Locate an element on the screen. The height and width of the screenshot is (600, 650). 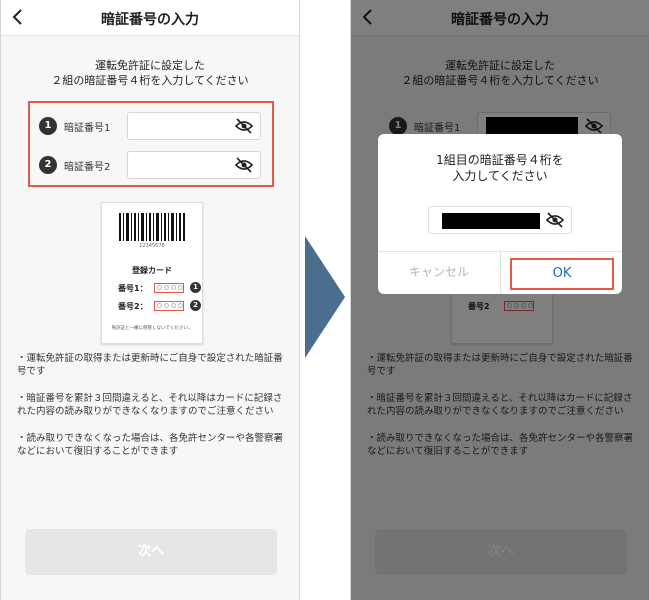
header: 暗証番号の入力 is located at coordinates (150, 18).